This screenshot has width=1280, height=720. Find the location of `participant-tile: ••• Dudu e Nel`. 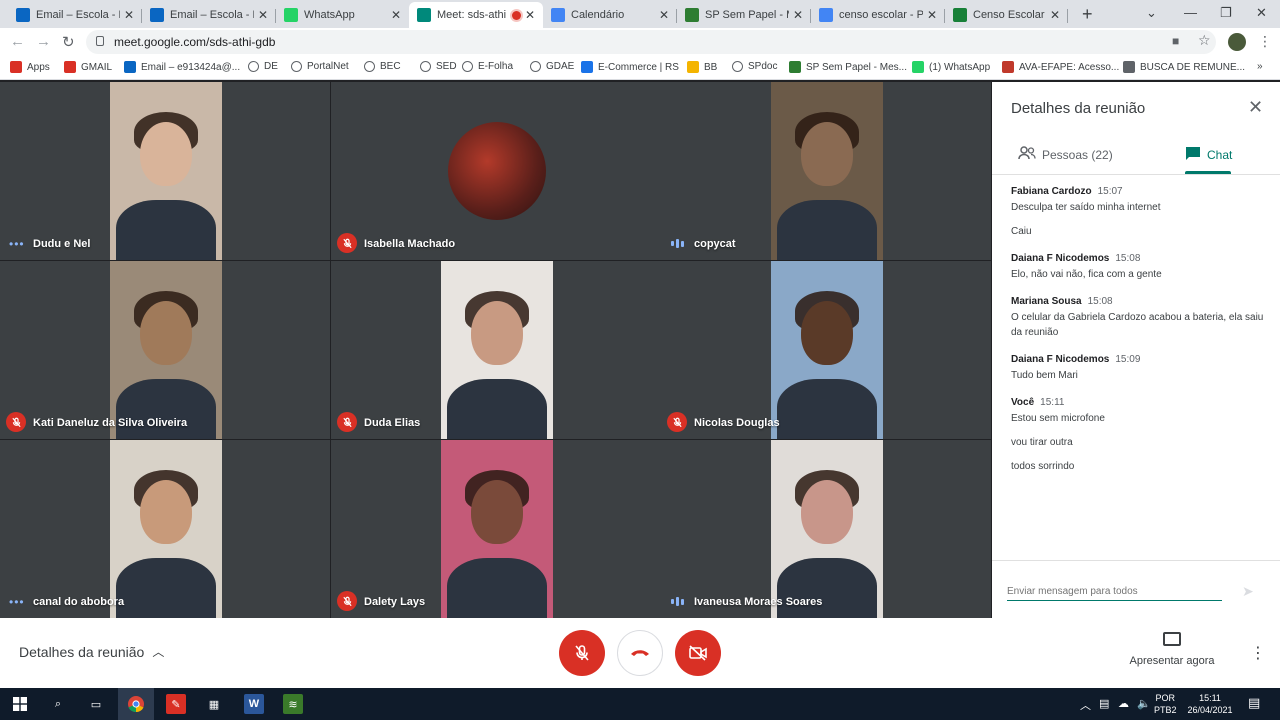

participant-tile: ••• Dudu e Nel is located at coordinates (165, 171).